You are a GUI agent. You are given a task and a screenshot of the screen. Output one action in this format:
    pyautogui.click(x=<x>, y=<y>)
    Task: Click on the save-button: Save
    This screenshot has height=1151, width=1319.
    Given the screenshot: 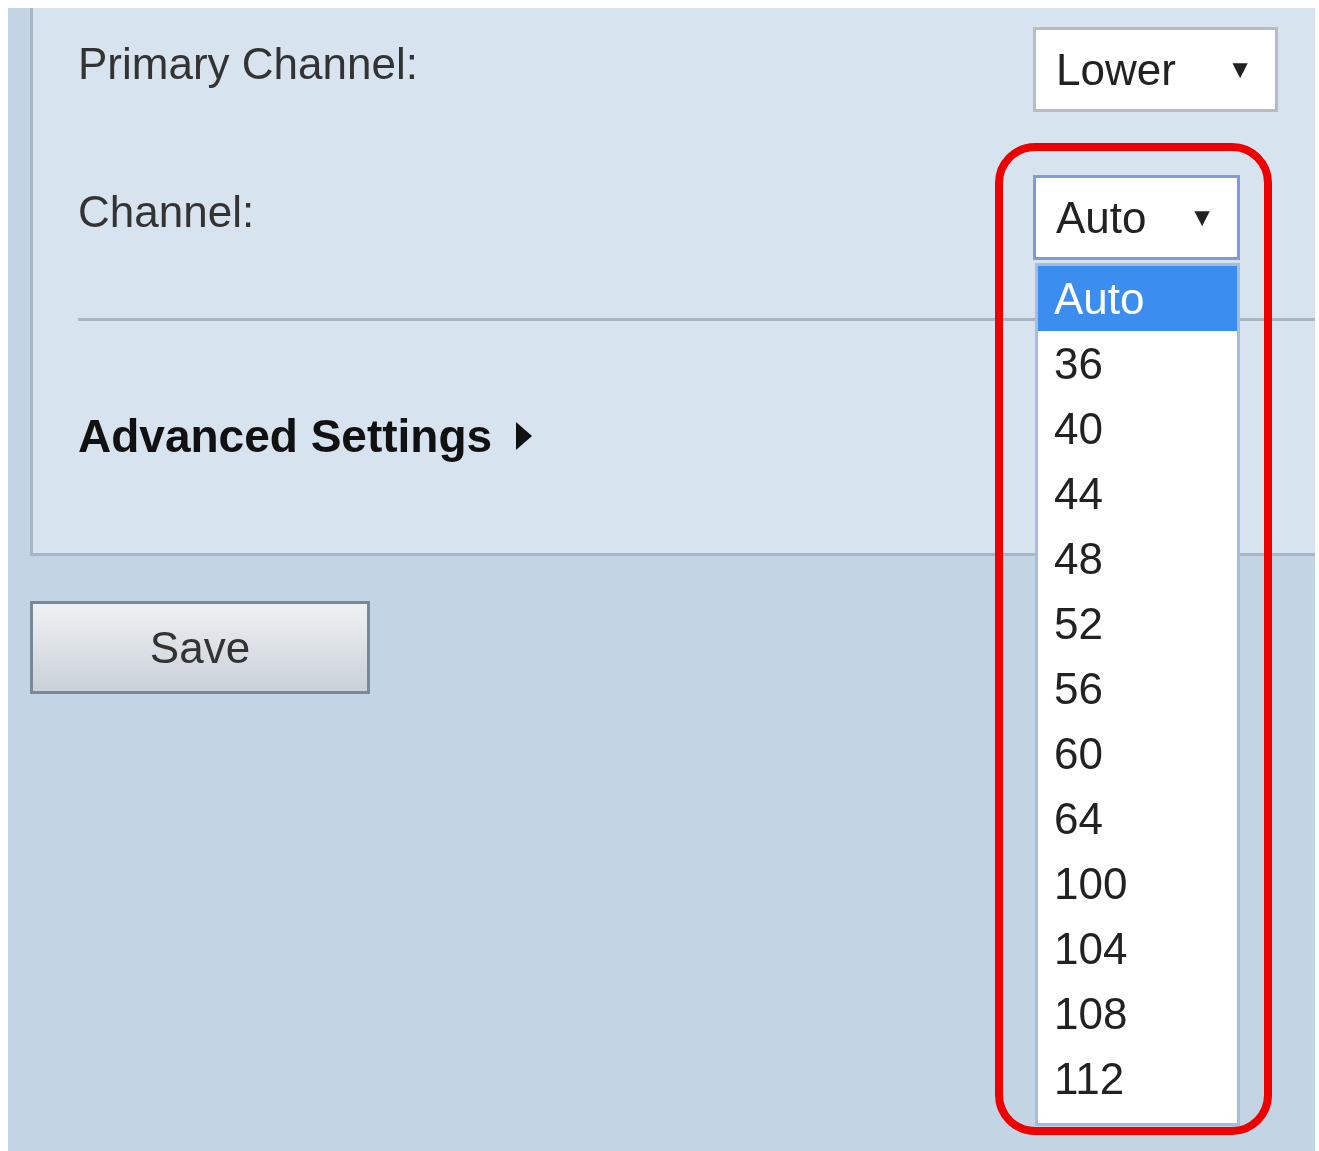 What is the action you would take?
    pyautogui.click(x=200, y=647)
    